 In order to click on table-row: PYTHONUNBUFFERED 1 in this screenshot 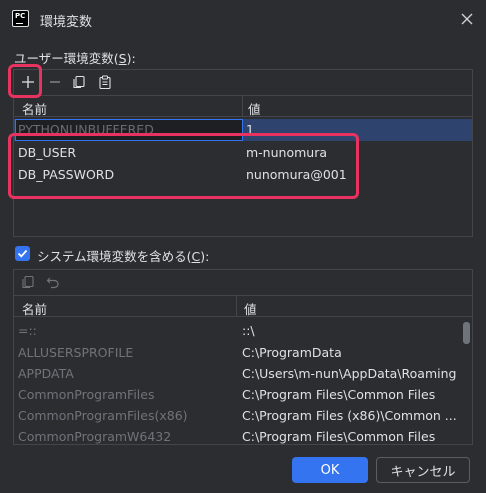, I will do `click(243, 130)`.